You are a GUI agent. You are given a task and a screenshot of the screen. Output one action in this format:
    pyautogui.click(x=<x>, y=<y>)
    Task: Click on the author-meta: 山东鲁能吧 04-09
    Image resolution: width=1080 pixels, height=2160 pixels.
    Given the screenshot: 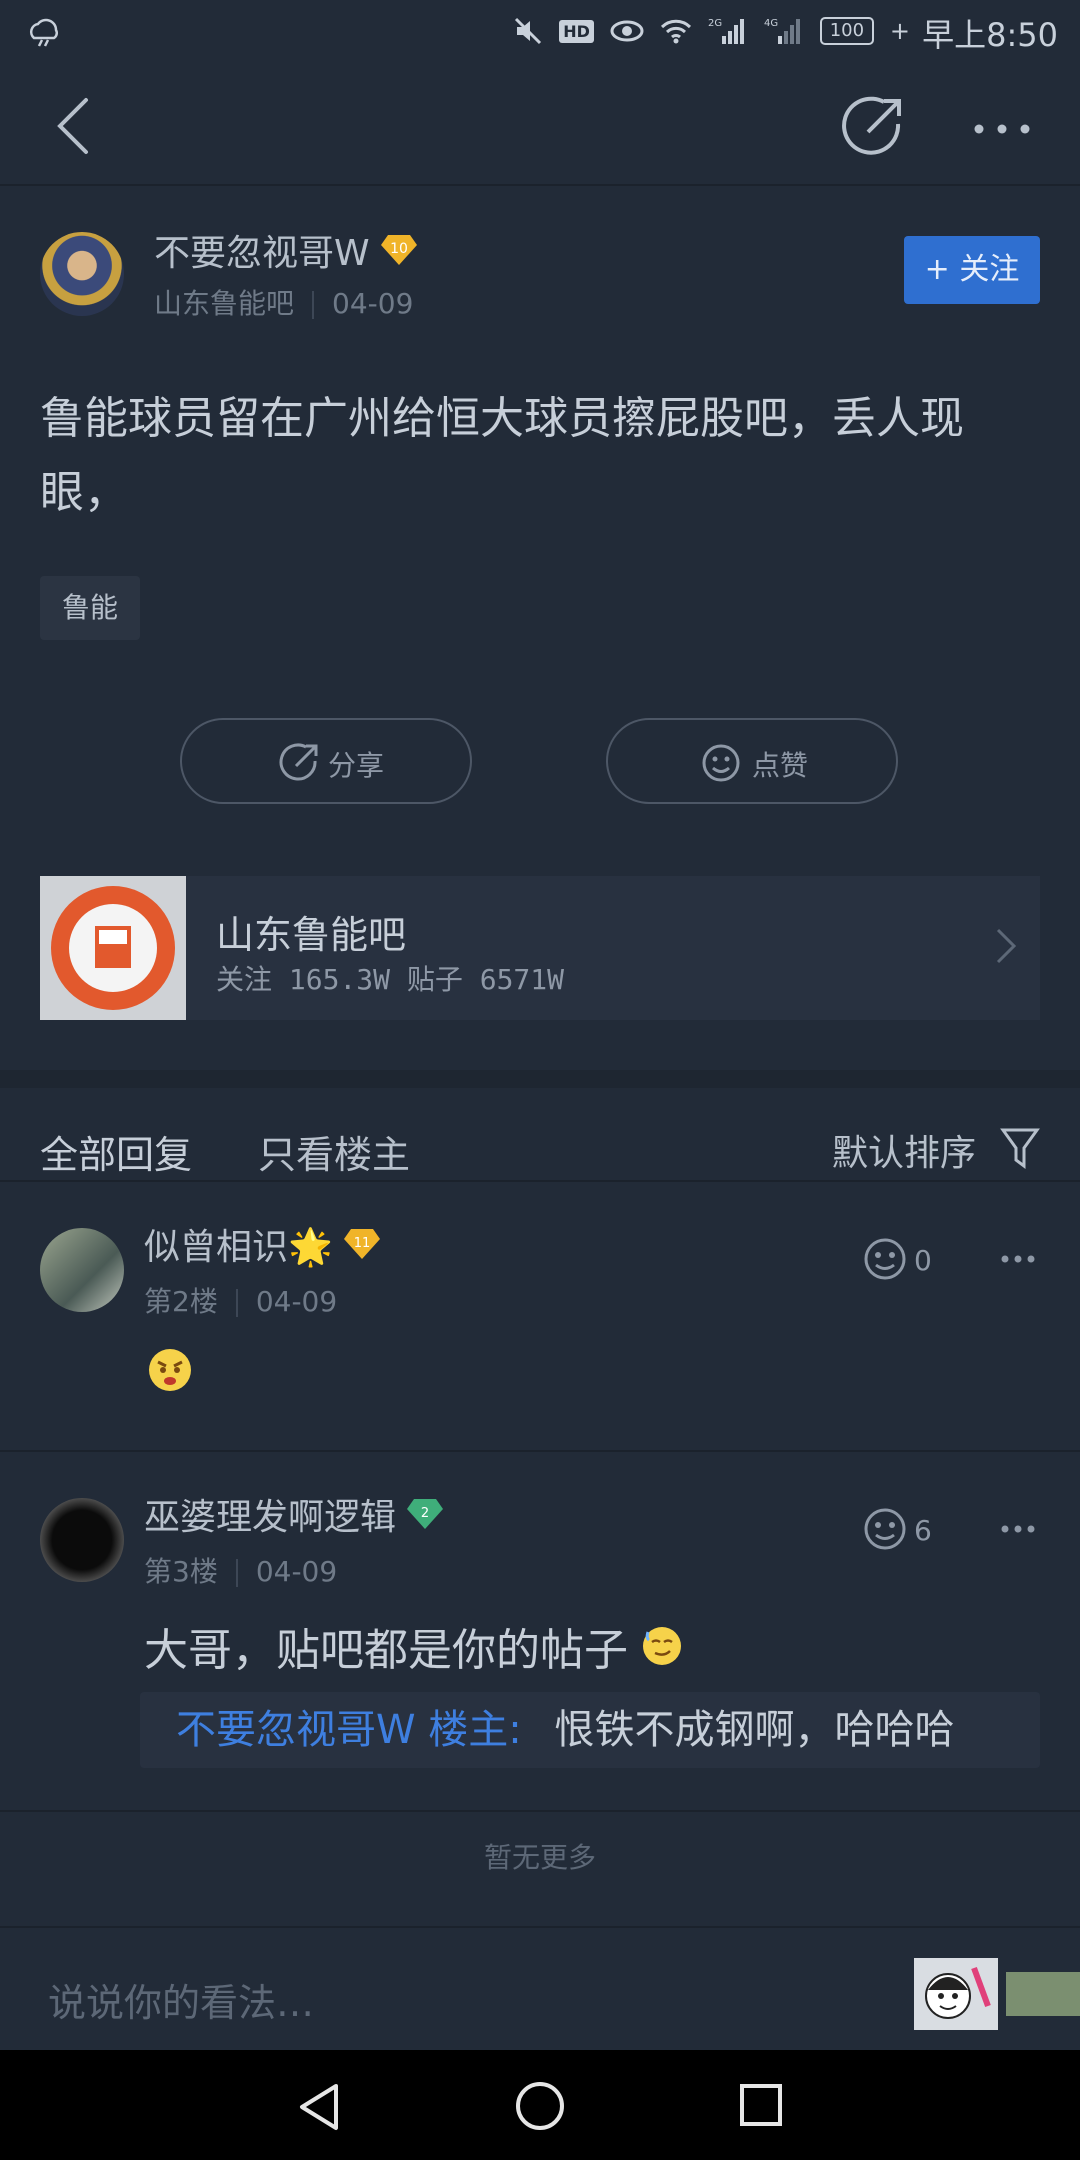 What is the action you would take?
    pyautogui.click(x=283, y=302)
    